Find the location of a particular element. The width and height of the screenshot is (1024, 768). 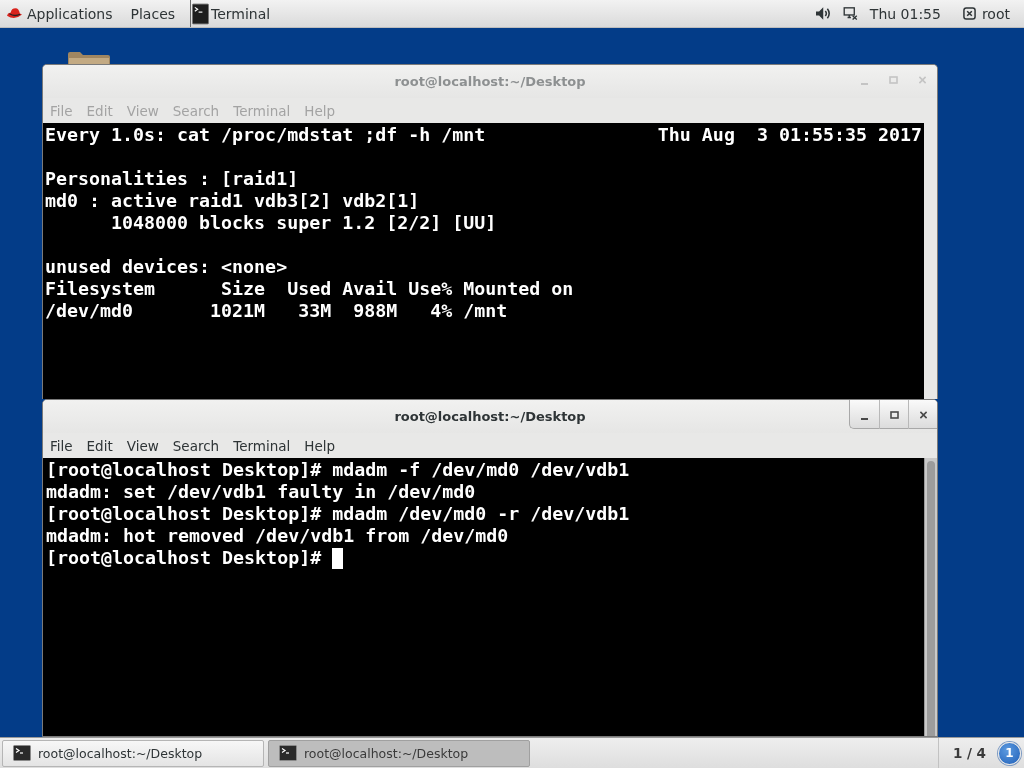

terminal-line: [root@localhost Desktop]# mdadm /dev/md0 -r /dev/vdb1 is located at coordinates (338, 514).